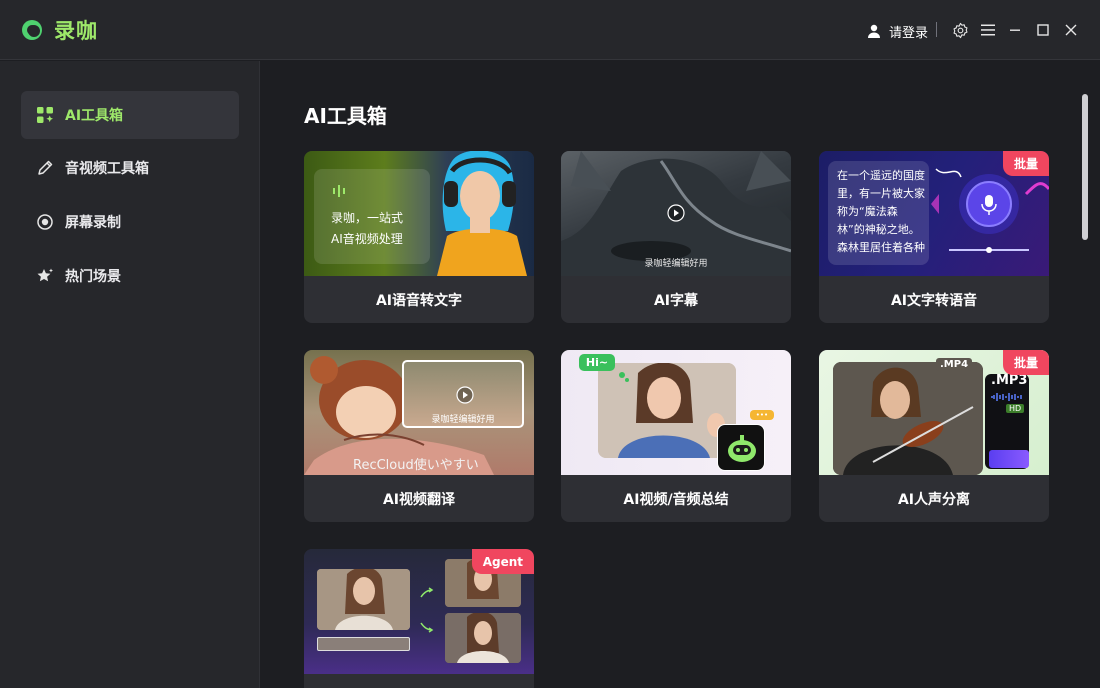  What do you see at coordinates (130, 222) in the screenshot?
I see `sidebar-item-screen-record: 屏幕录制` at bounding box center [130, 222].